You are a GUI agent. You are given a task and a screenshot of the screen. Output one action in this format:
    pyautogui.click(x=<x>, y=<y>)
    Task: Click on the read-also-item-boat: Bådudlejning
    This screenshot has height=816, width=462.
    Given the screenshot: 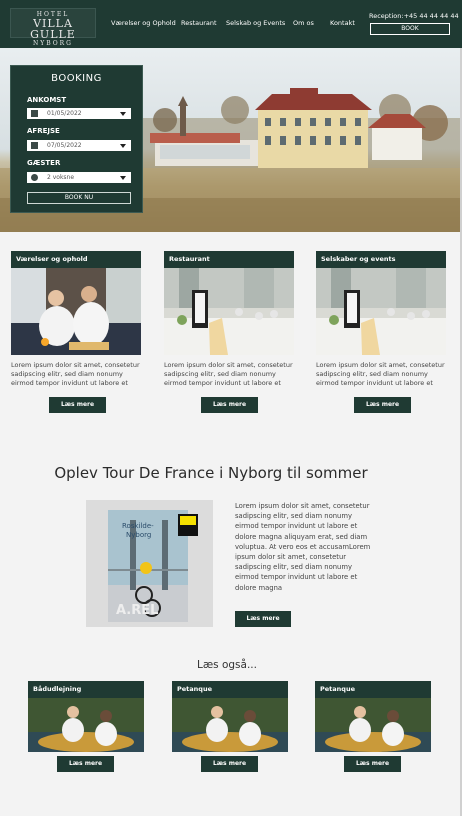 What is the action you would take?
    pyautogui.click(x=86, y=716)
    